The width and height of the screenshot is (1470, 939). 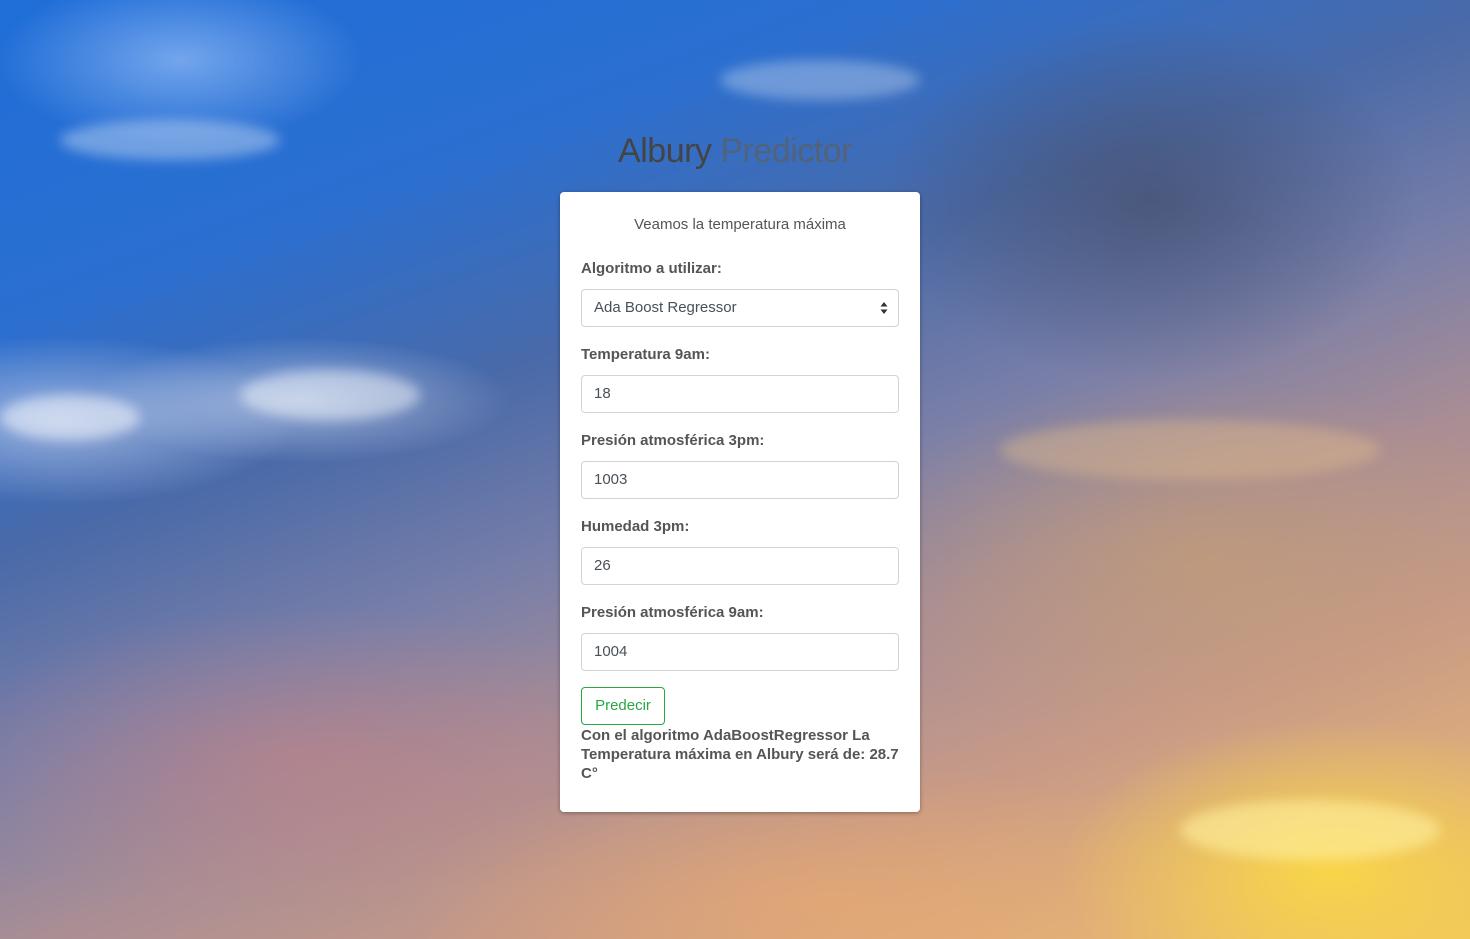 What do you see at coordinates (740, 308) in the screenshot?
I see `algorithm-select: Ada Boost Regressor` at bounding box center [740, 308].